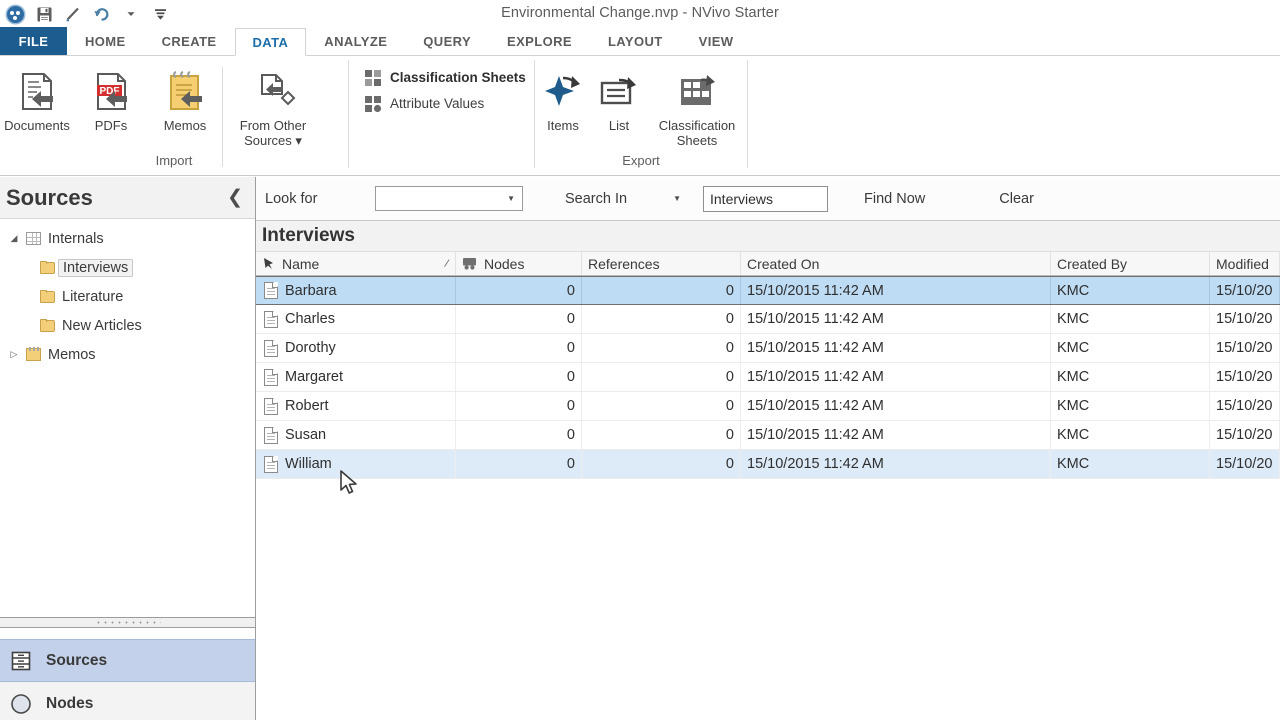  I want to click on column-header-created-on-label: Created On, so click(783, 263).